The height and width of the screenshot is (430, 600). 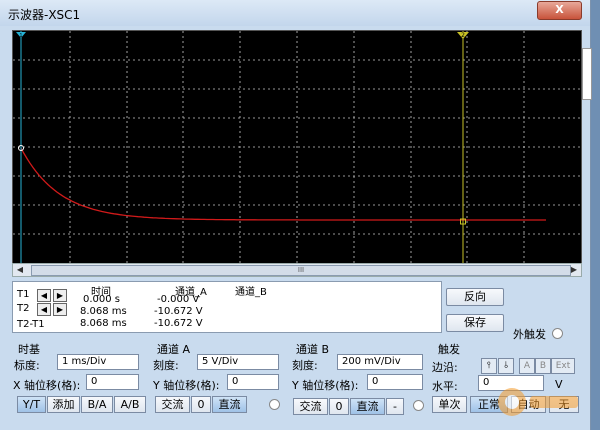 What do you see at coordinates (475, 323) in the screenshot?
I see `save-button: 保存` at bounding box center [475, 323].